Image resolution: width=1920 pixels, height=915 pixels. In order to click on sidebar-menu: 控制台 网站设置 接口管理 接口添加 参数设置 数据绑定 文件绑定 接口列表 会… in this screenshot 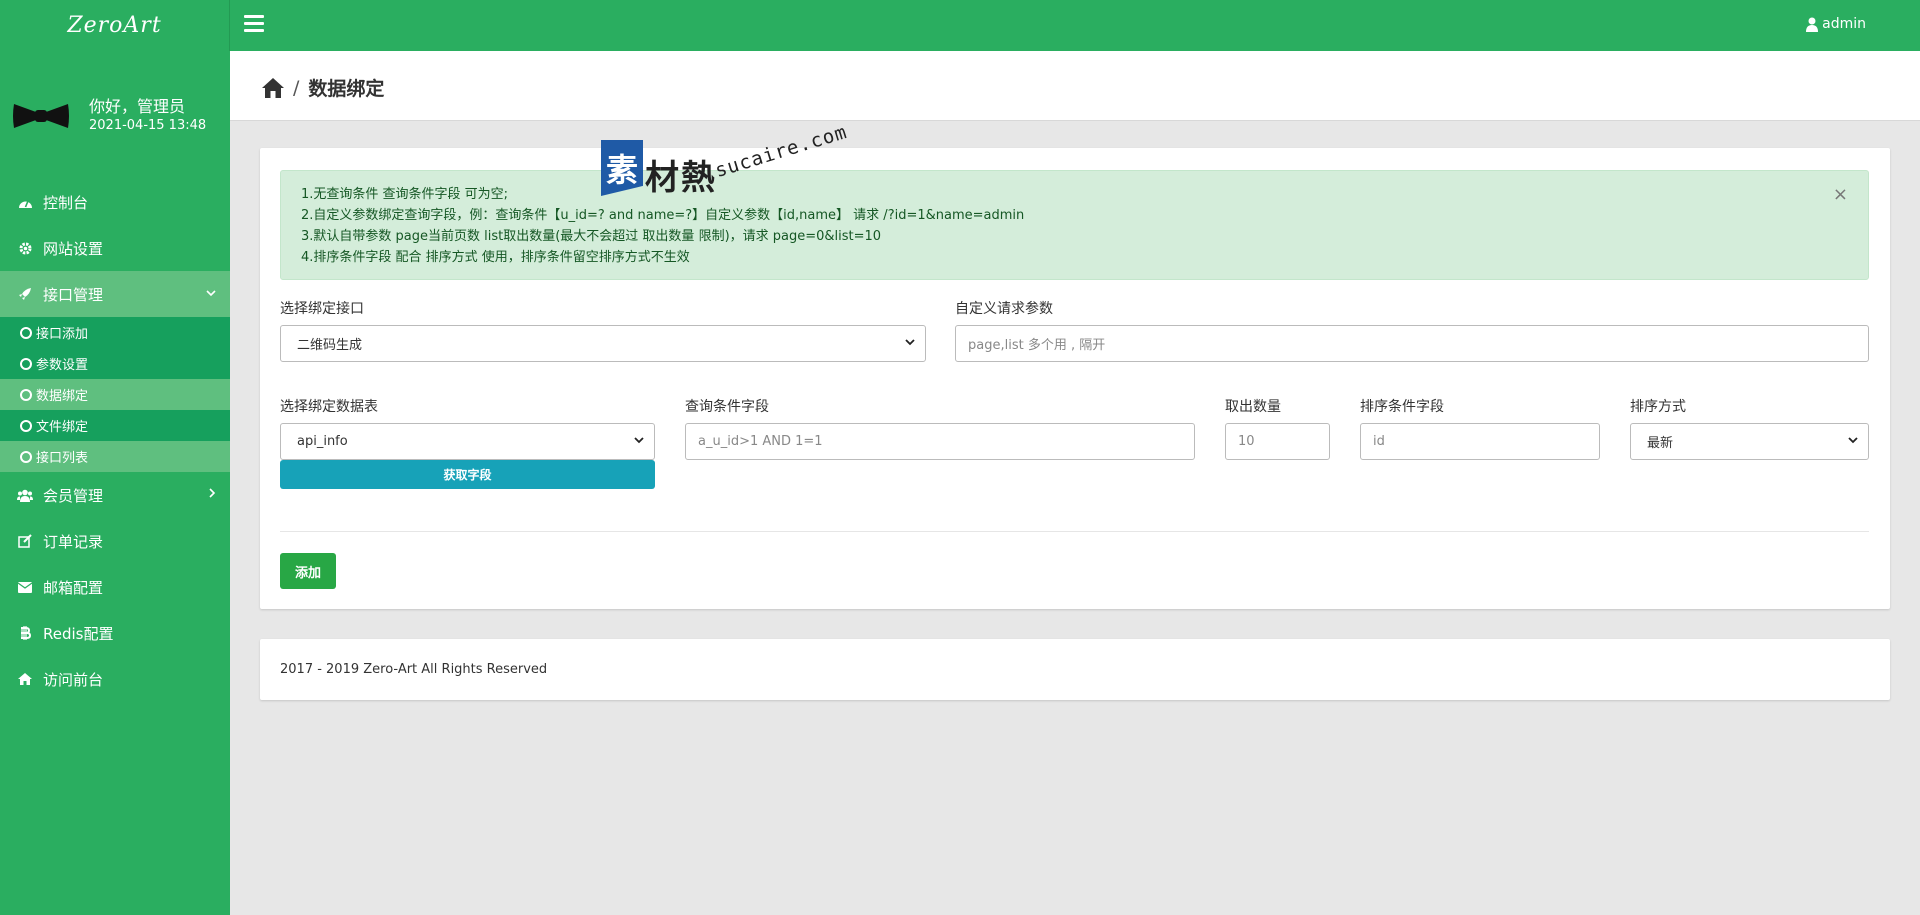, I will do `click(115, 440)`.